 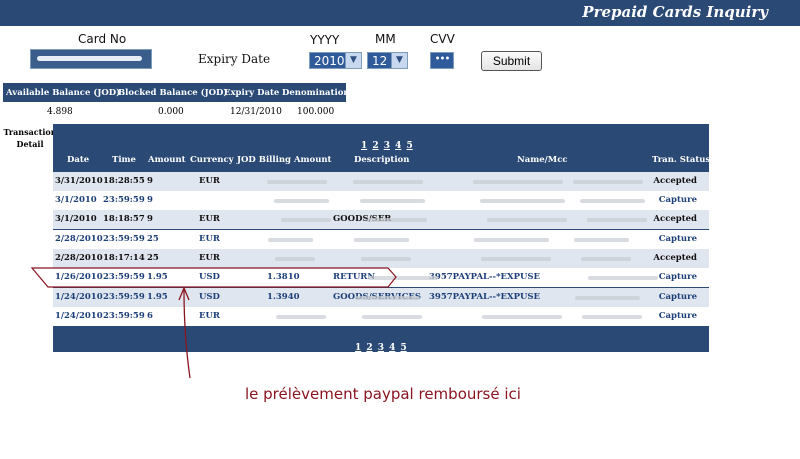 What do you see at coordinates (383, 394) in the screenshot?
I see `annotation-text: le prélèvement paypal remboursé ici` at bounding box center [383, 394].